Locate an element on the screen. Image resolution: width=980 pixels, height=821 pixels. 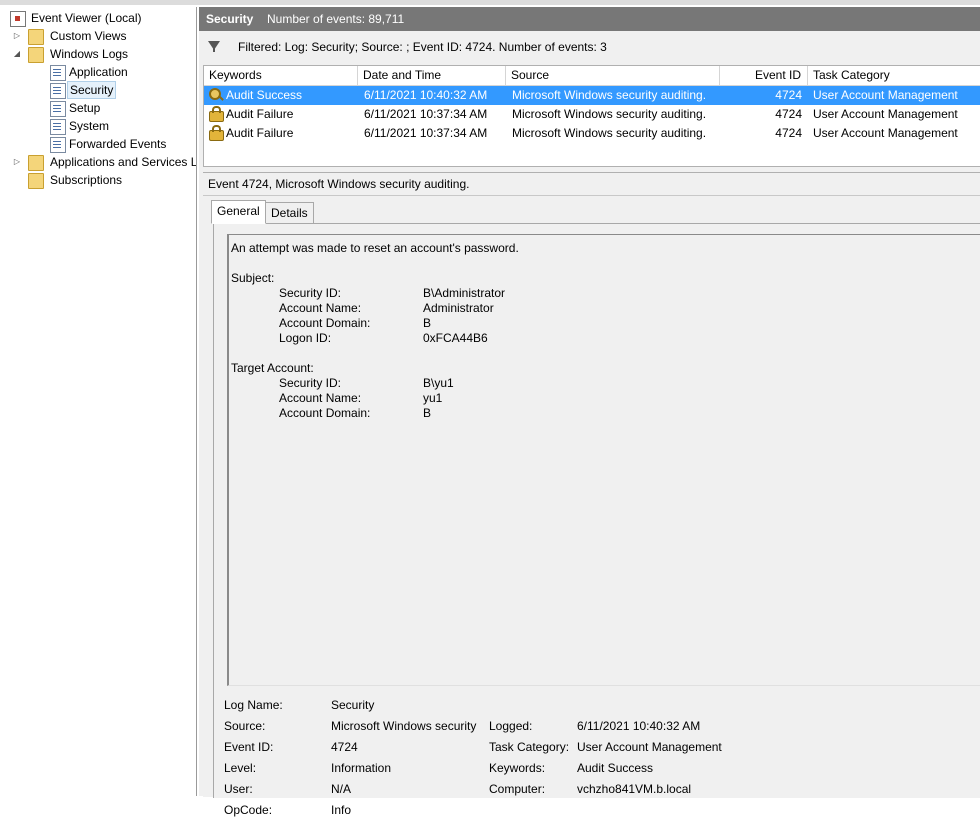
tab-general: General is located at coordinates (238, 212).